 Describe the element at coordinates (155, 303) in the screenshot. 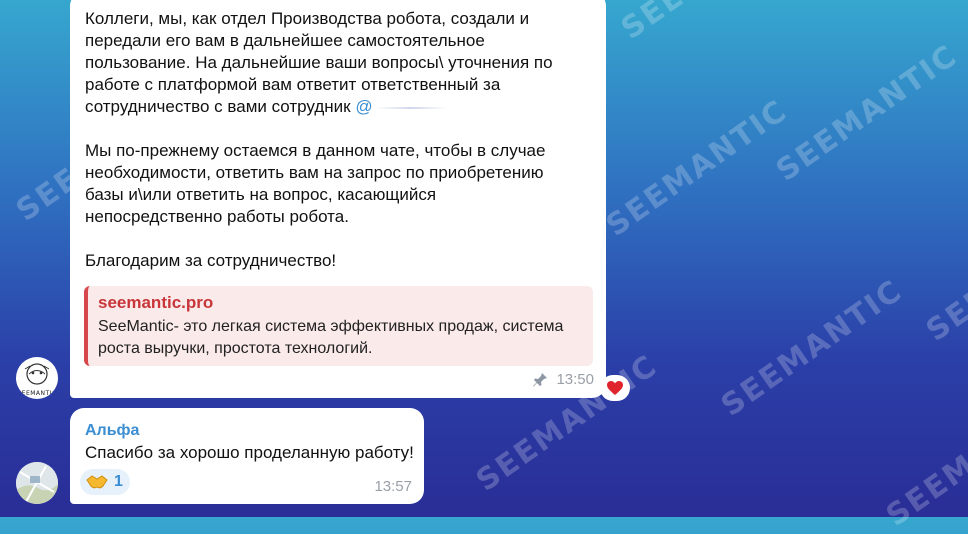

I see `link-preview-site: seemantic.pro` at that location.